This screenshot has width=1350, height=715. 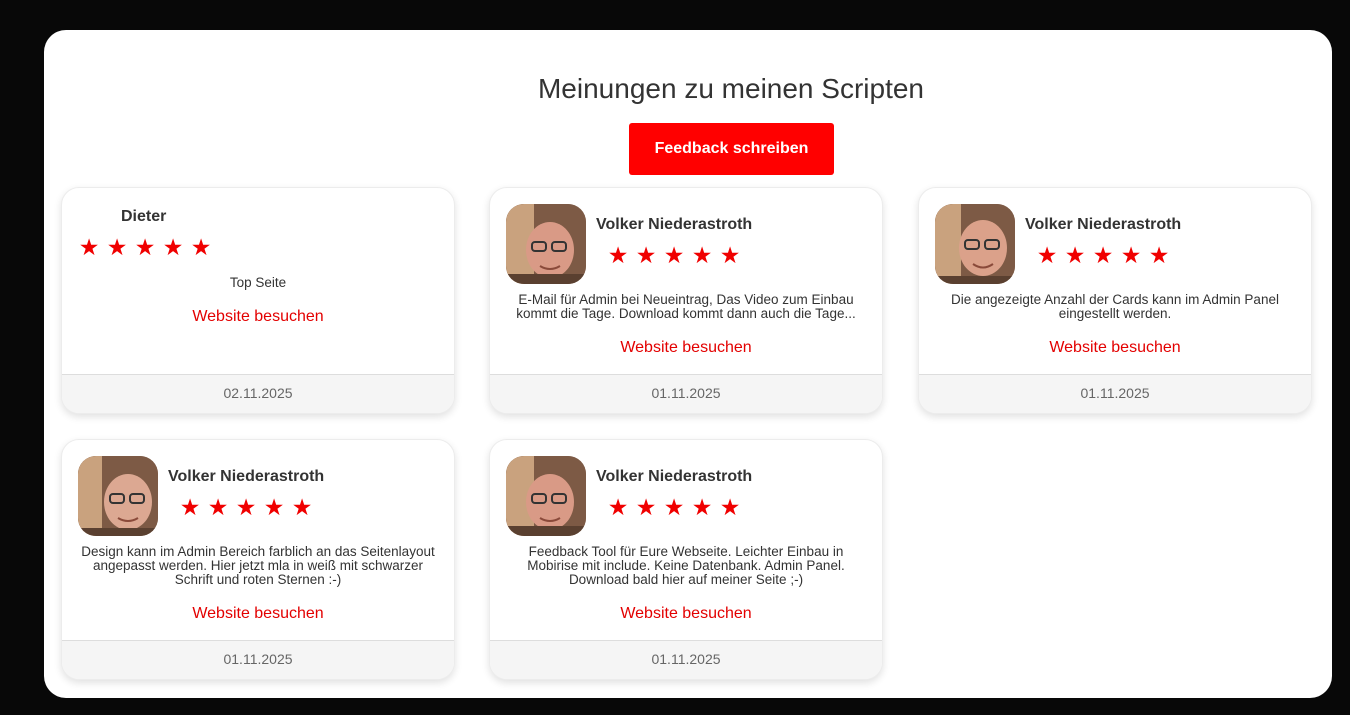 I want to click on review-date: 02.11.2025, so click(x=258, y=393).